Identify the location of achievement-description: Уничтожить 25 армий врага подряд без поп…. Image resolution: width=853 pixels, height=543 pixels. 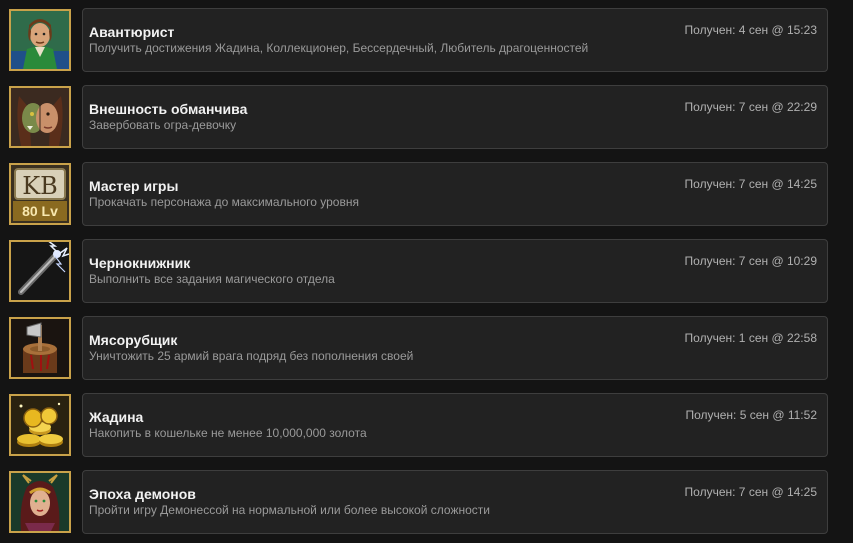
(251, 356).